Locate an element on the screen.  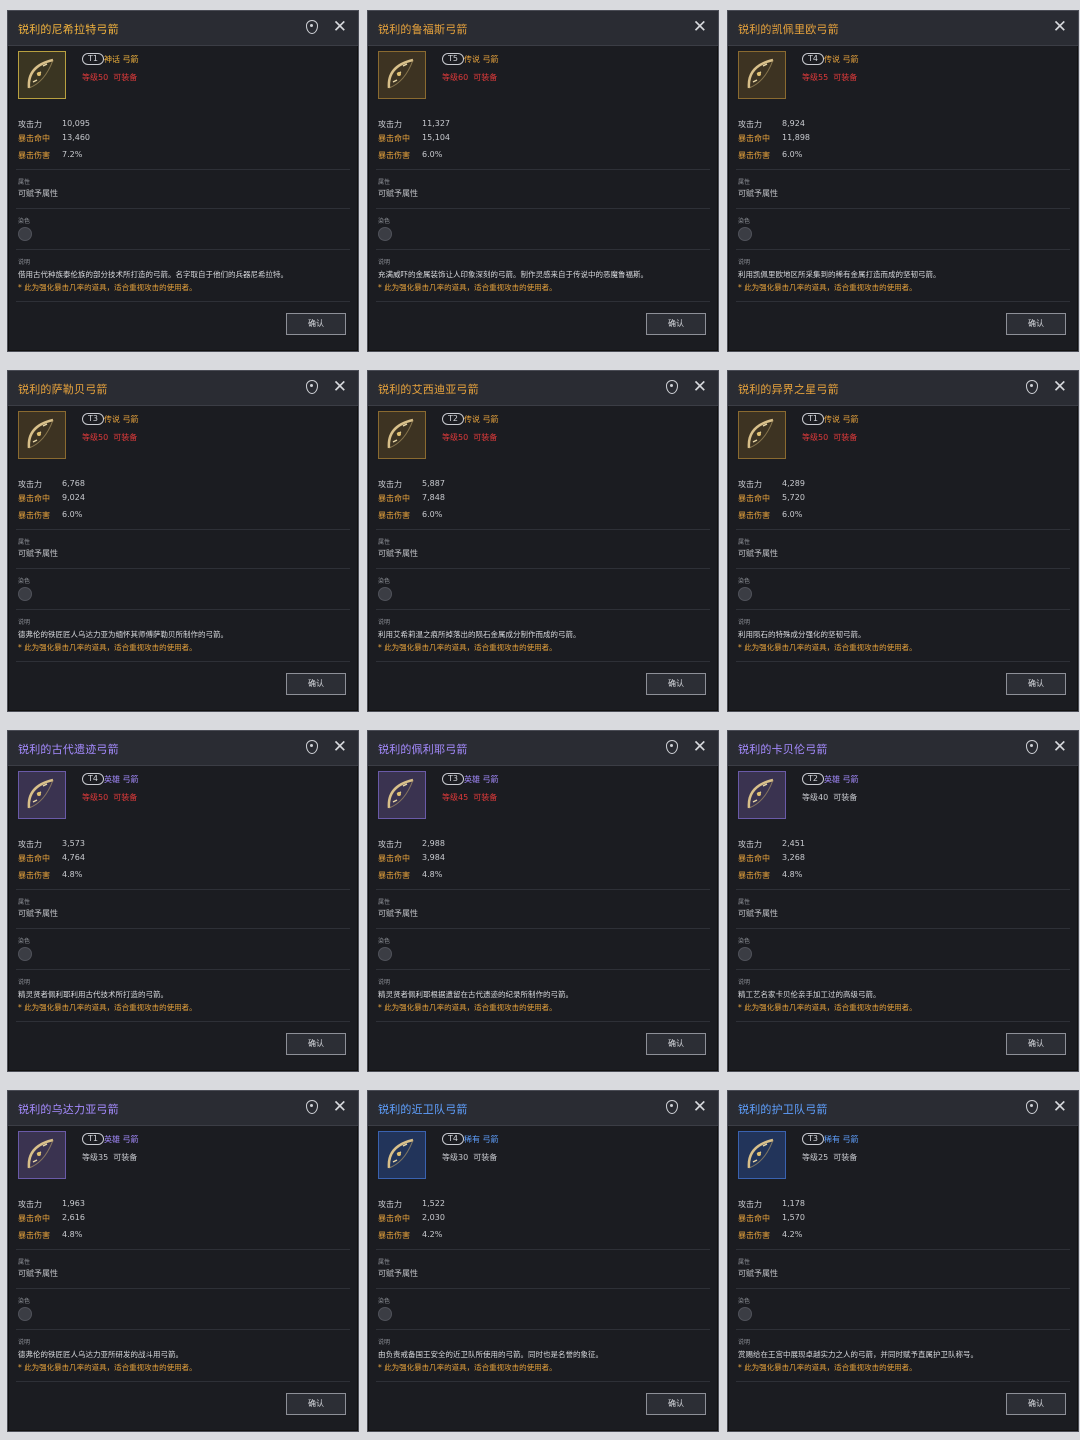
crit-hit-value: 9,024 is located at coordinates (73, 497).